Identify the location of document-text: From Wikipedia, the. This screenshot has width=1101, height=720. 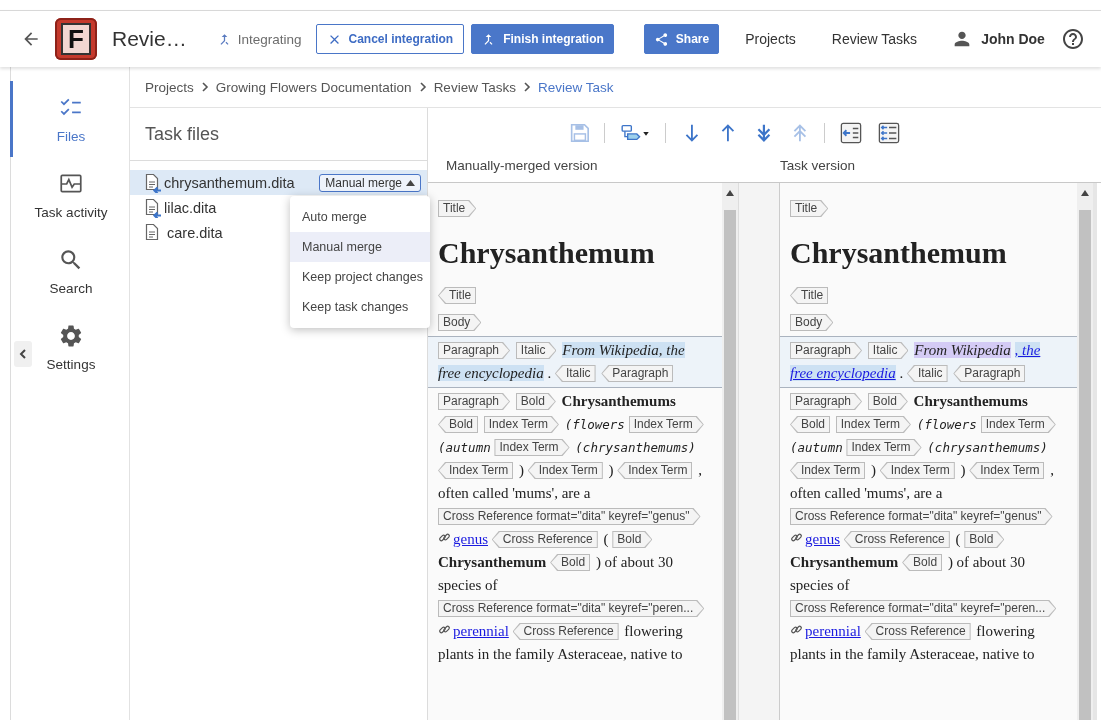
(623, 350).